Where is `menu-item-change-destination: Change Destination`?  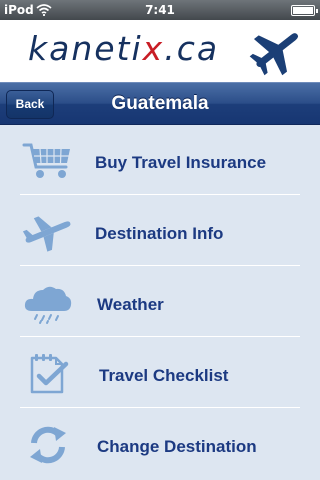 menu-item-change-destination: Change Destination is located at coordinates (160, 444).